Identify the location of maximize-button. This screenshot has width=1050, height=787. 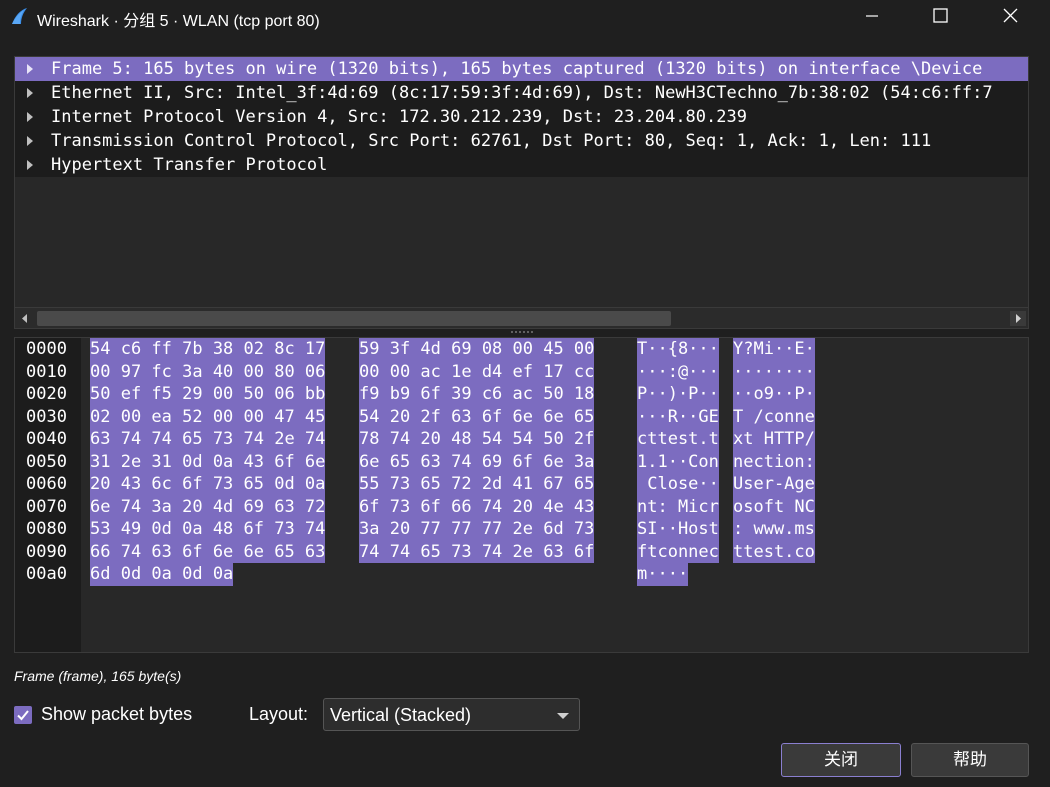
(940, 16).